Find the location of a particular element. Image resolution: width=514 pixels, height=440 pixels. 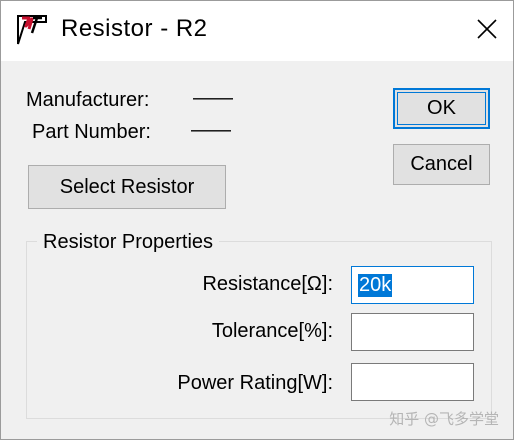

part-number-label: Part Number: is located at coordinates (91, 132).